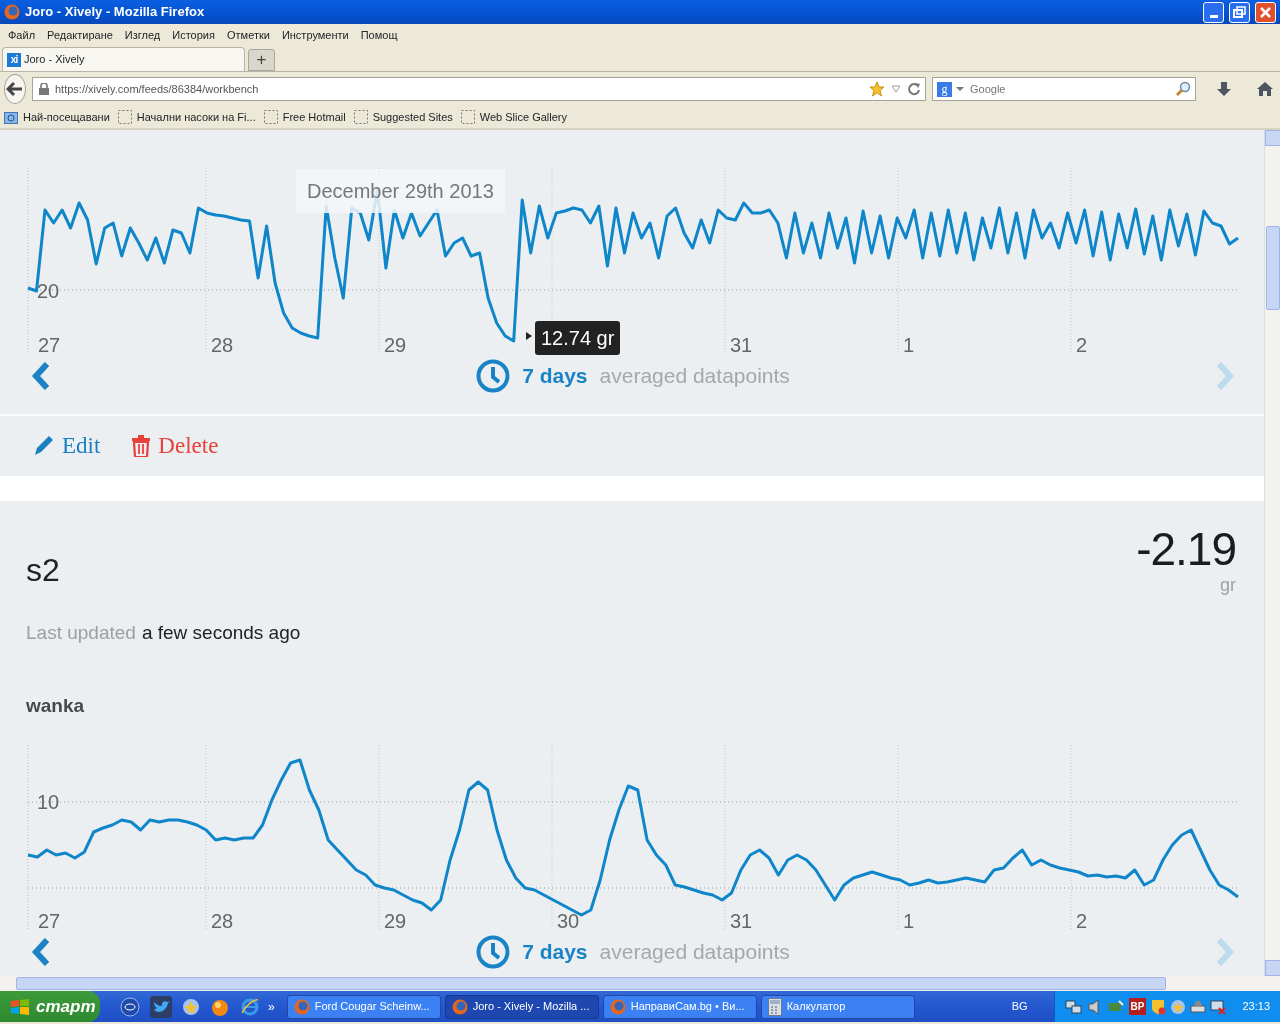 This screenshot has height=1024, width=1280. What do you see at coordinates (837, 1006) in the screenshot?
I see `taskbar-button: Калкулатор` at bounding box center [837, 1006].